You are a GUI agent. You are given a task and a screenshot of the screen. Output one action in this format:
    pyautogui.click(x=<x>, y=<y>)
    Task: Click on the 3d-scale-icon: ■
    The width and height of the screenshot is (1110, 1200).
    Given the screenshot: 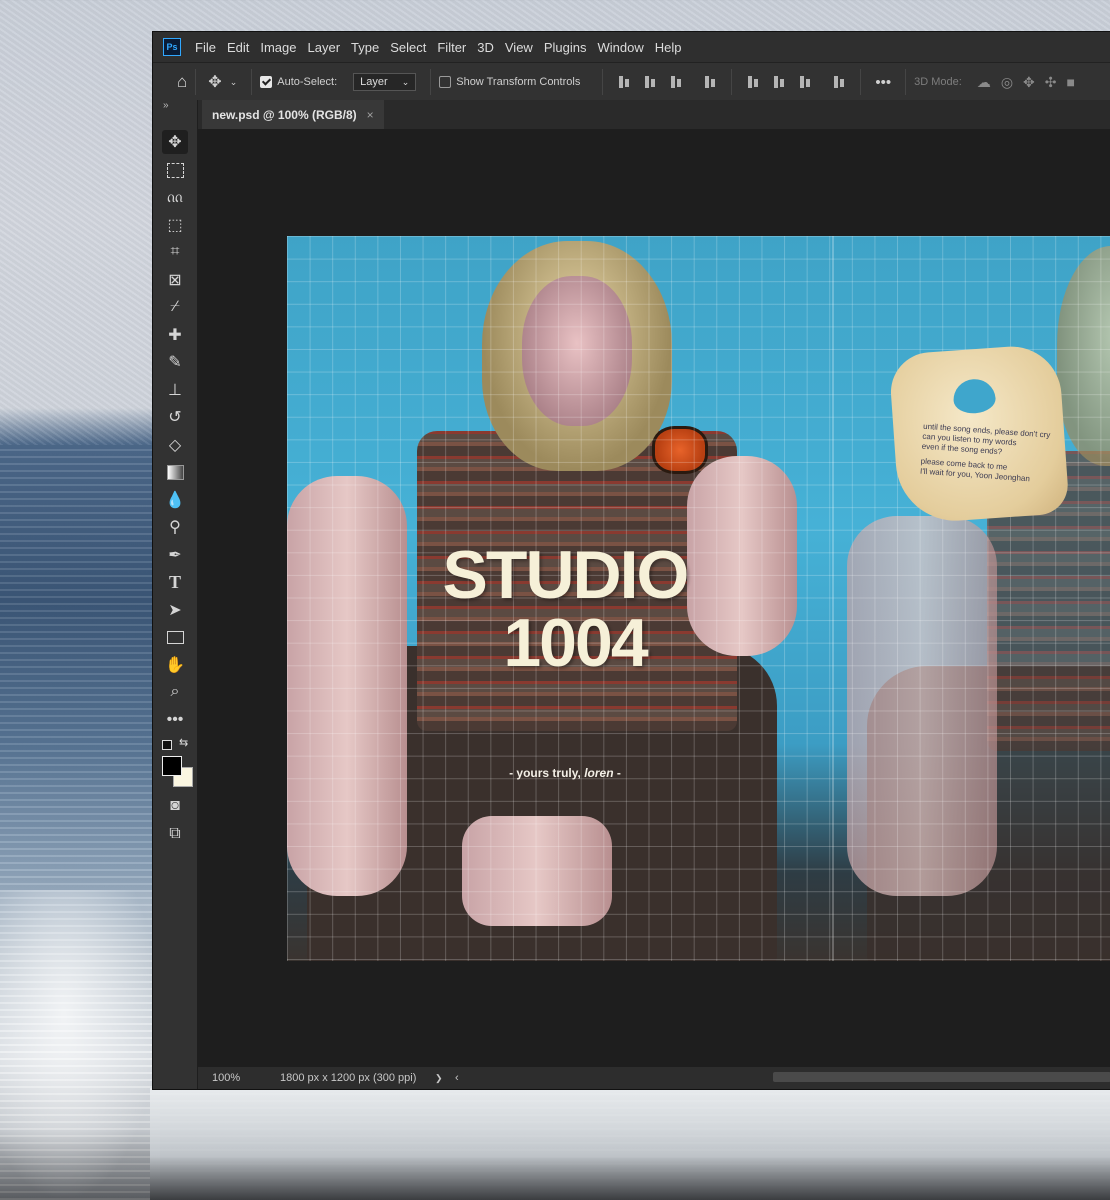 What is the action you would take?
    pyautogui.click(x=1071, y=82)
    